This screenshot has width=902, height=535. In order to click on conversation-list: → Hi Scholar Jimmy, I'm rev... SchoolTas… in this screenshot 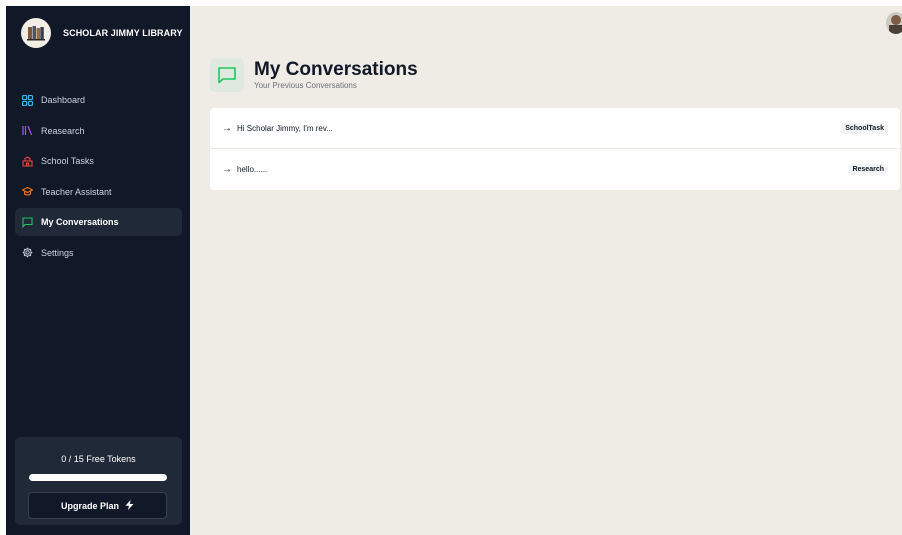, I will do `click(555, 149)`.